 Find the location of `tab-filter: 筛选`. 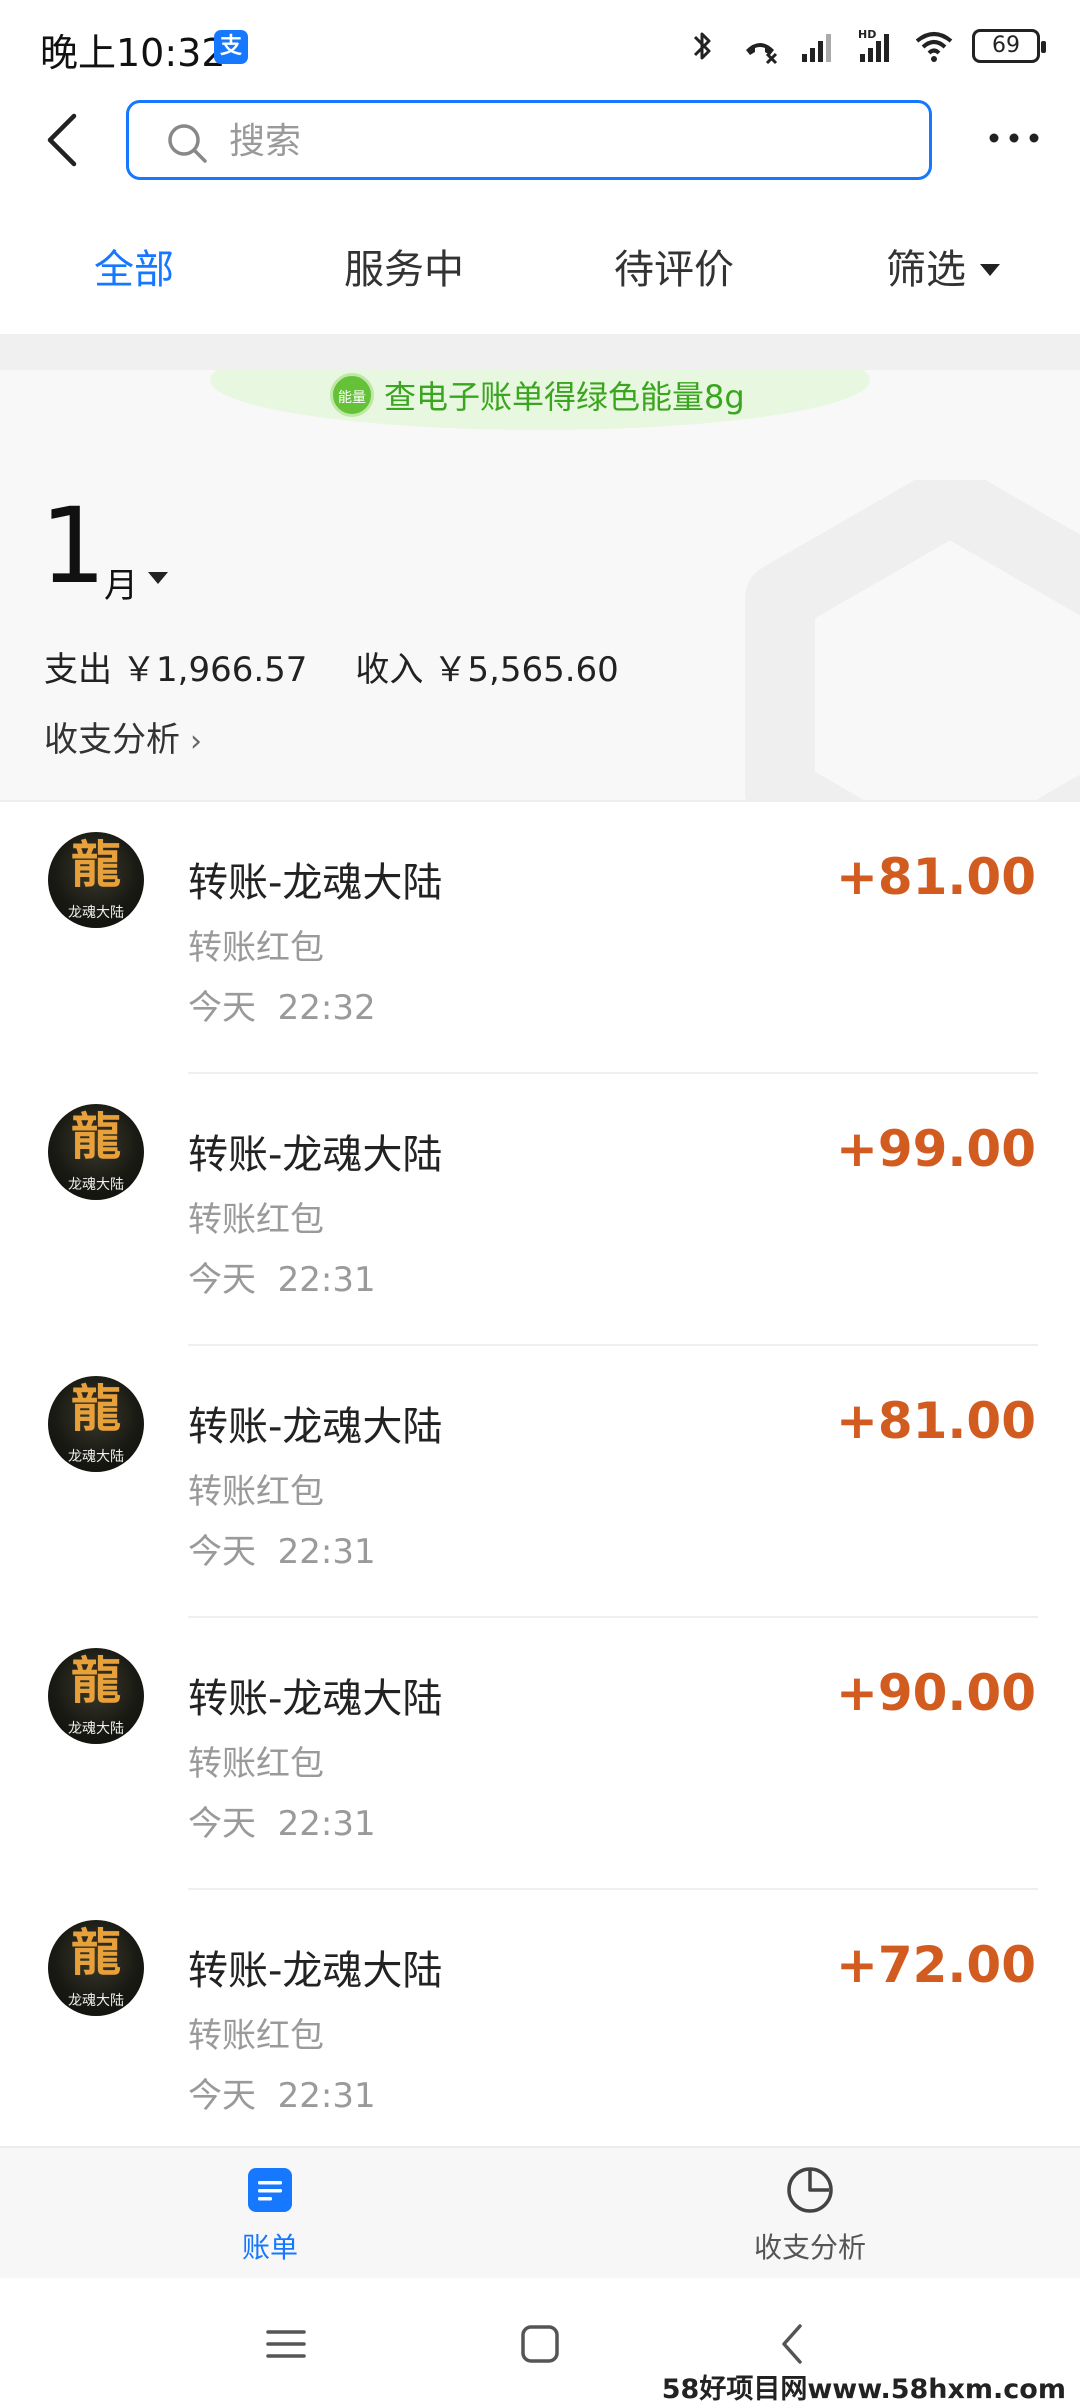

tab-filter: 筛选 is located at coordinates (943, 270).